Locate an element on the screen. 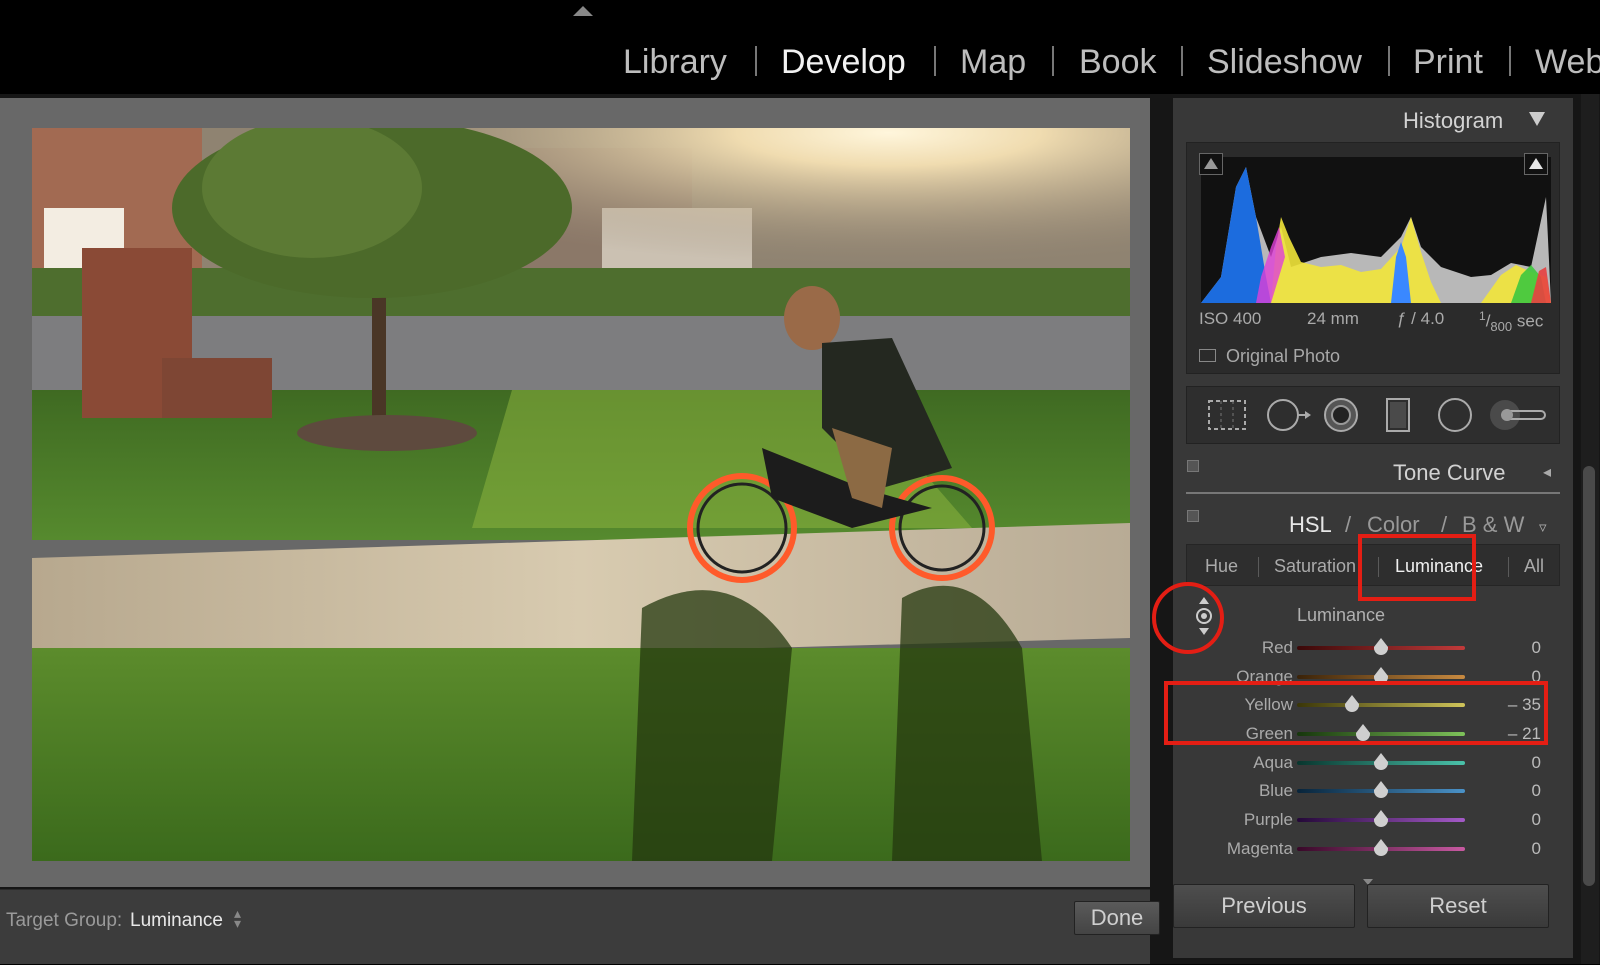  spot-removal-icon is located at coordinates (1288, 415).